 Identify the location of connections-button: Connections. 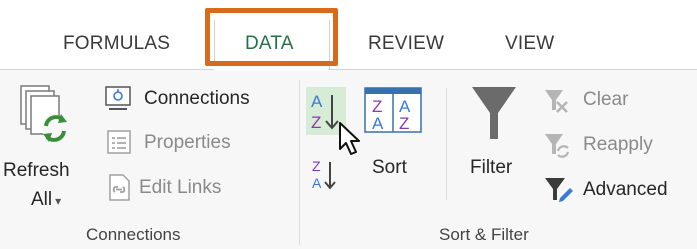
(195, 100).